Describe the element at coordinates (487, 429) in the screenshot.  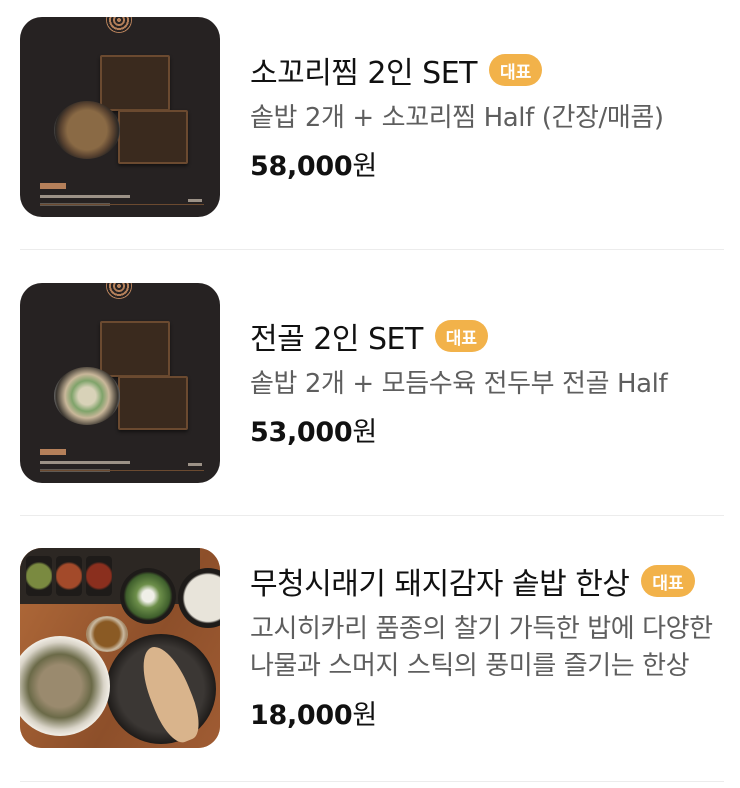
I see `menu-item-price: 53,000원` at that location.